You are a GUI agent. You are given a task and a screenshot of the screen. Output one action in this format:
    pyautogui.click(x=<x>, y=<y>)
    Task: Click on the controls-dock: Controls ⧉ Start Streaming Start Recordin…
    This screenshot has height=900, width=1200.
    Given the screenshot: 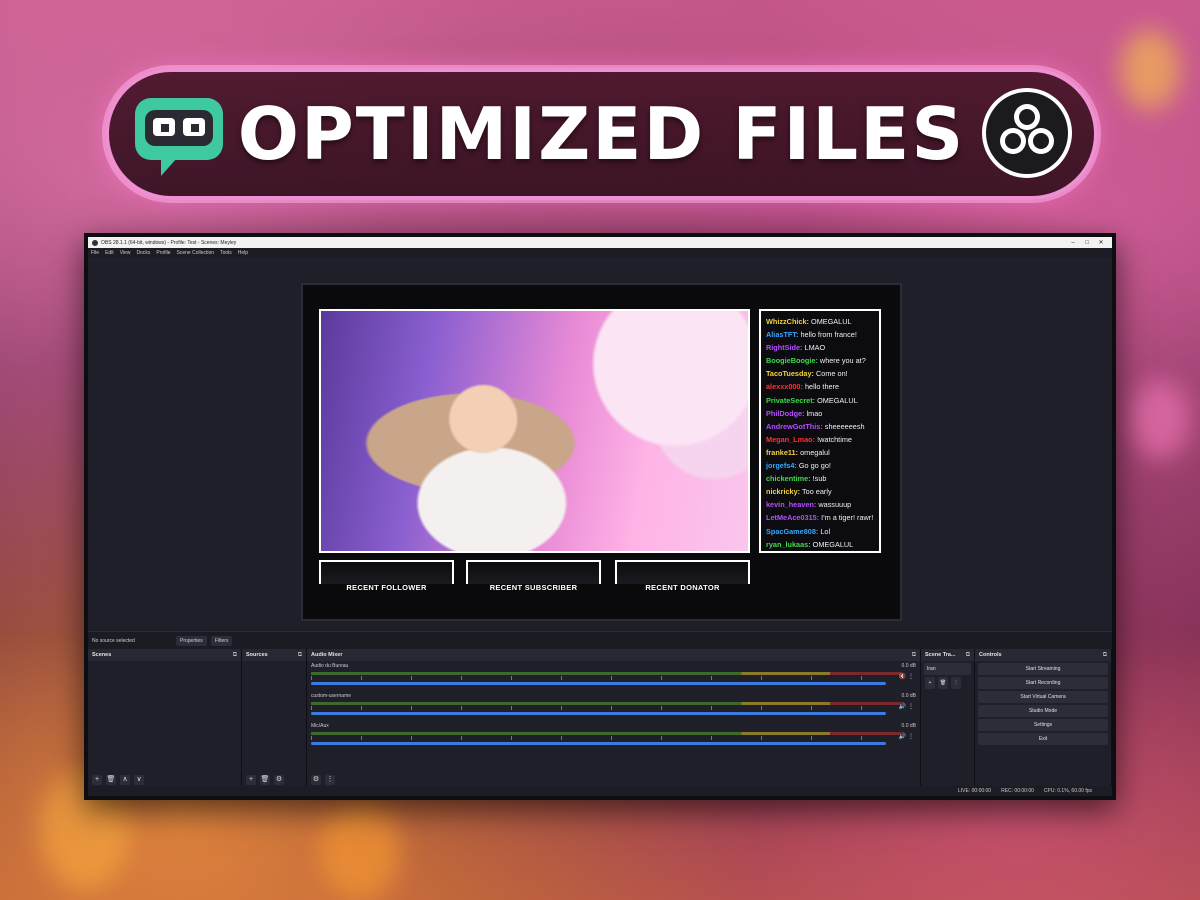 What is the action you would take?
    pyautogui.click(x=1043, y=718)
    